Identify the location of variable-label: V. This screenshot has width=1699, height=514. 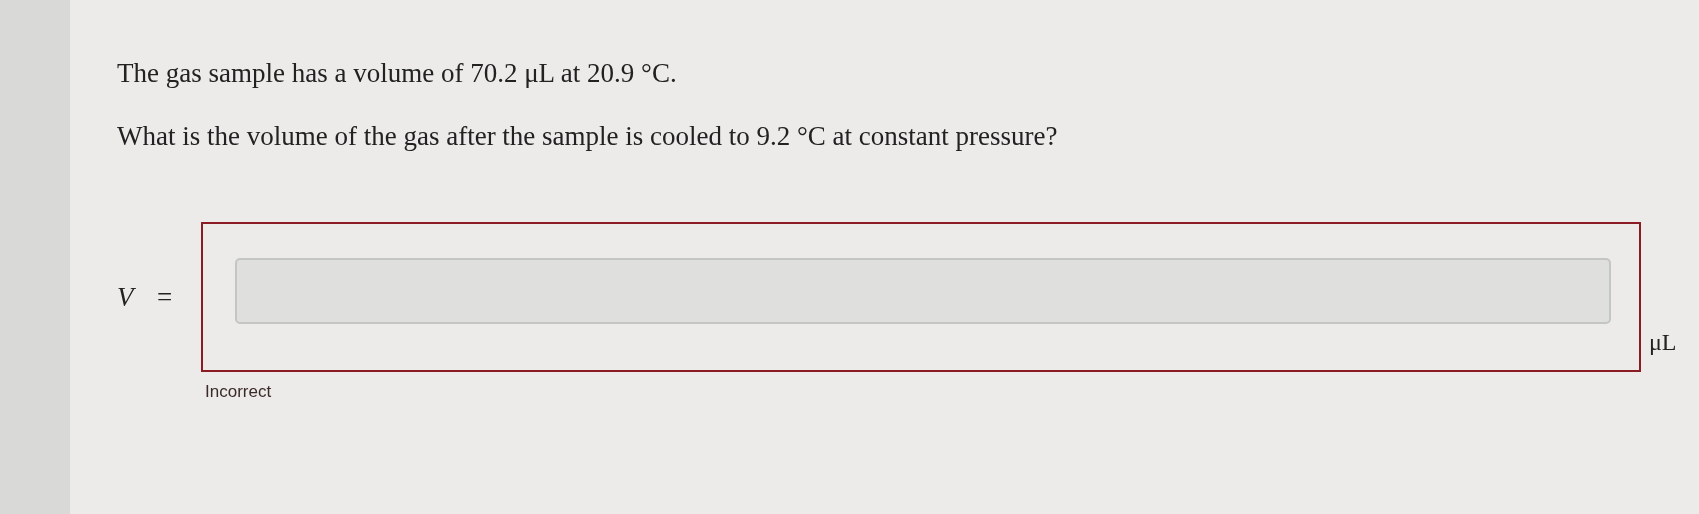
(127, 297).